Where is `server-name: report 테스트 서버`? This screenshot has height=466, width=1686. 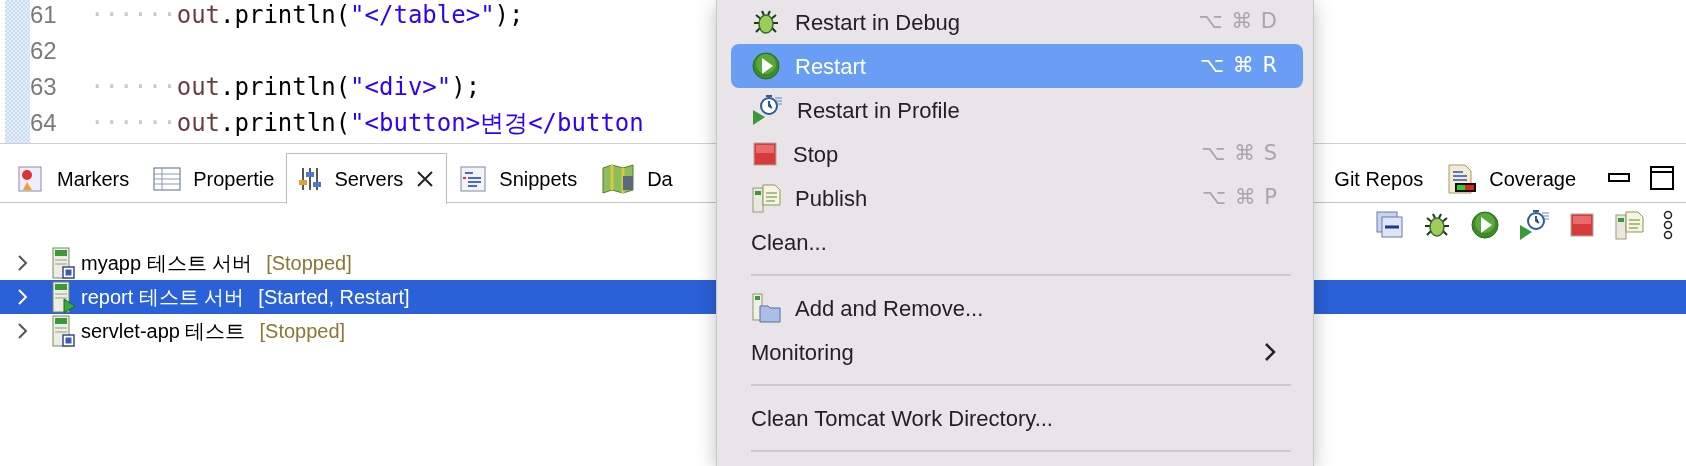 server-name: report 테스트 서버 is located at coordinates (163, 297).